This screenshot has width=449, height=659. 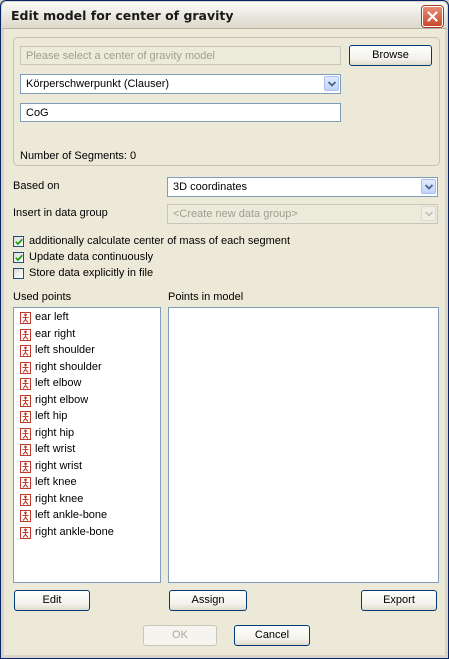 I want to click on store-explicitly-checkbox, so click(x=18, y=273).